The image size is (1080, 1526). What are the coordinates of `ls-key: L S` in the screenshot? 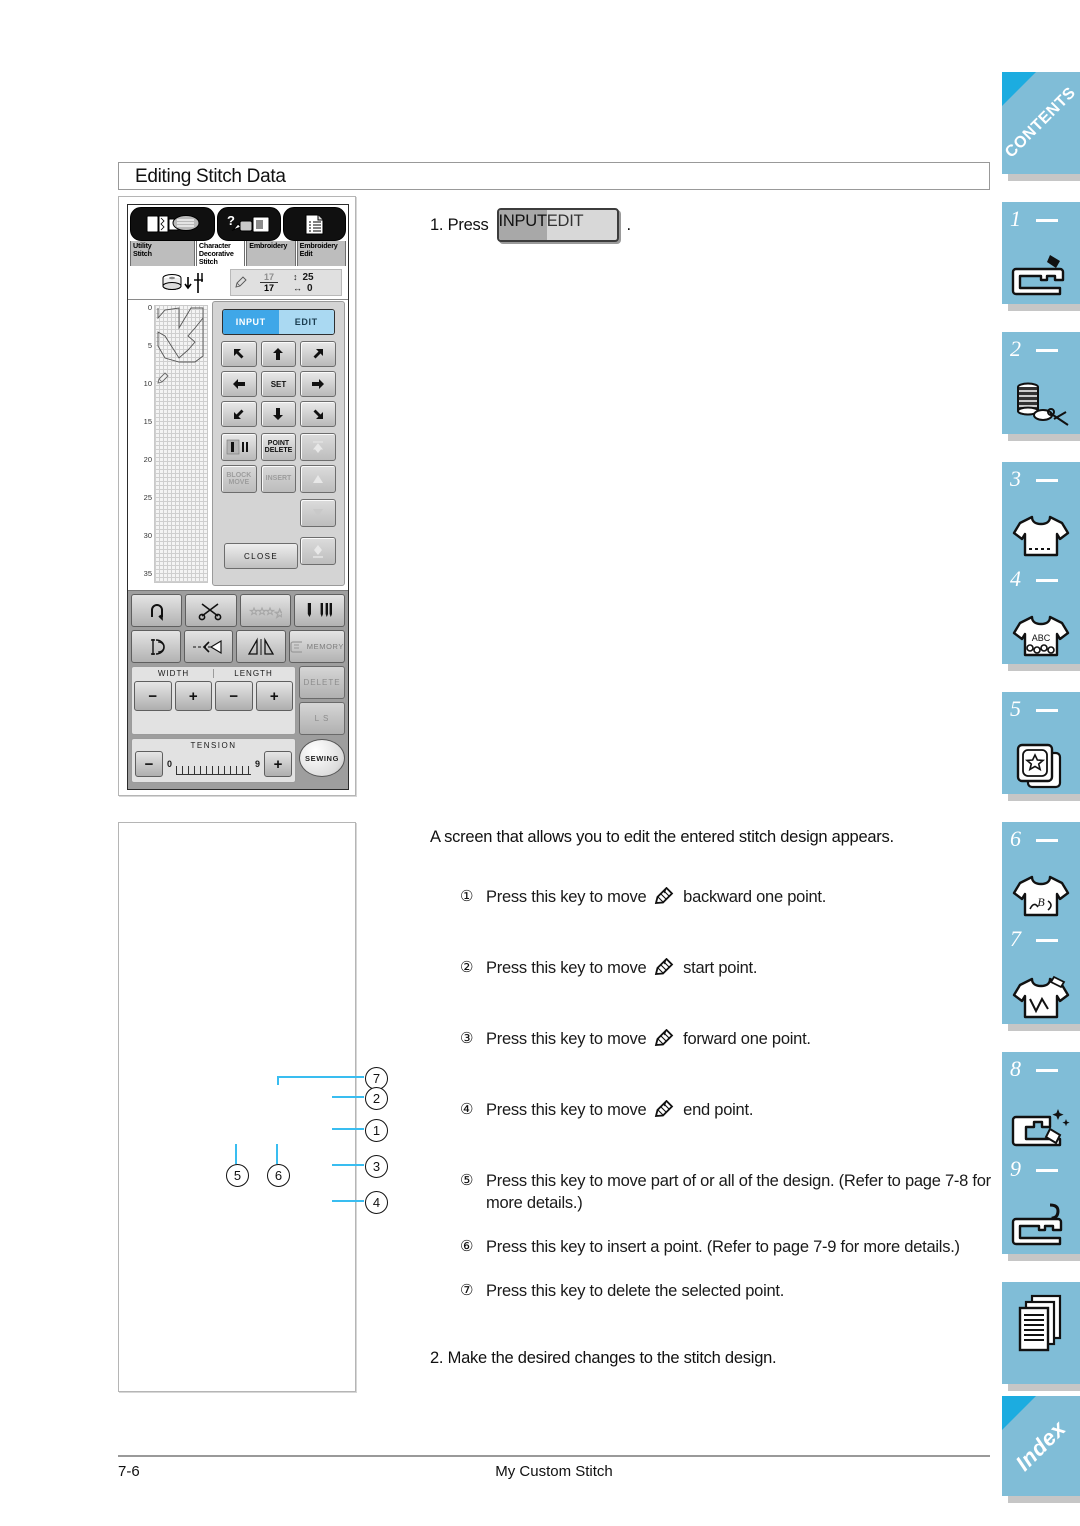 It's located at (322, 718).